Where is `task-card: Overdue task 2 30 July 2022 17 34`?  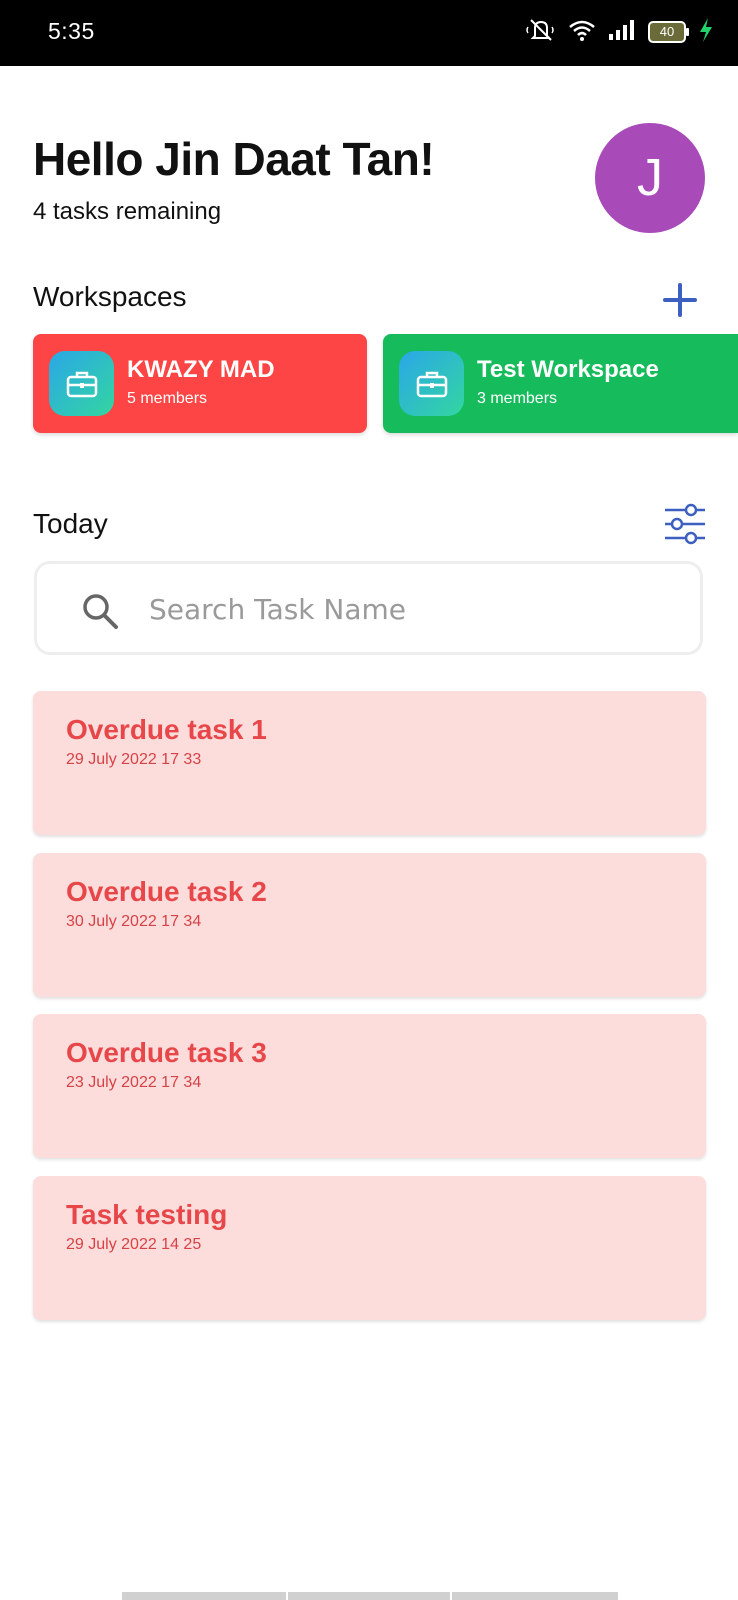
task-card: Overdue task 2 30 July 2022 17 34 is located at coordinates (369, 925).